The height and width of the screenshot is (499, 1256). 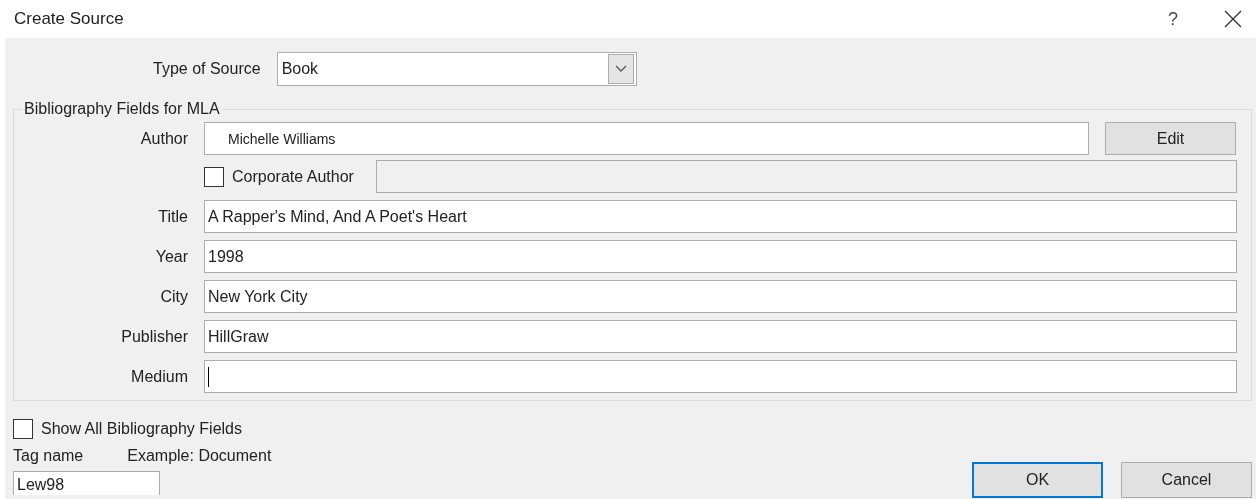 What do you see at coordinates (122, 109) in the screenshot?
I see `group-title: Bibliography Fields for MLA` at bounding box center [122, 109].